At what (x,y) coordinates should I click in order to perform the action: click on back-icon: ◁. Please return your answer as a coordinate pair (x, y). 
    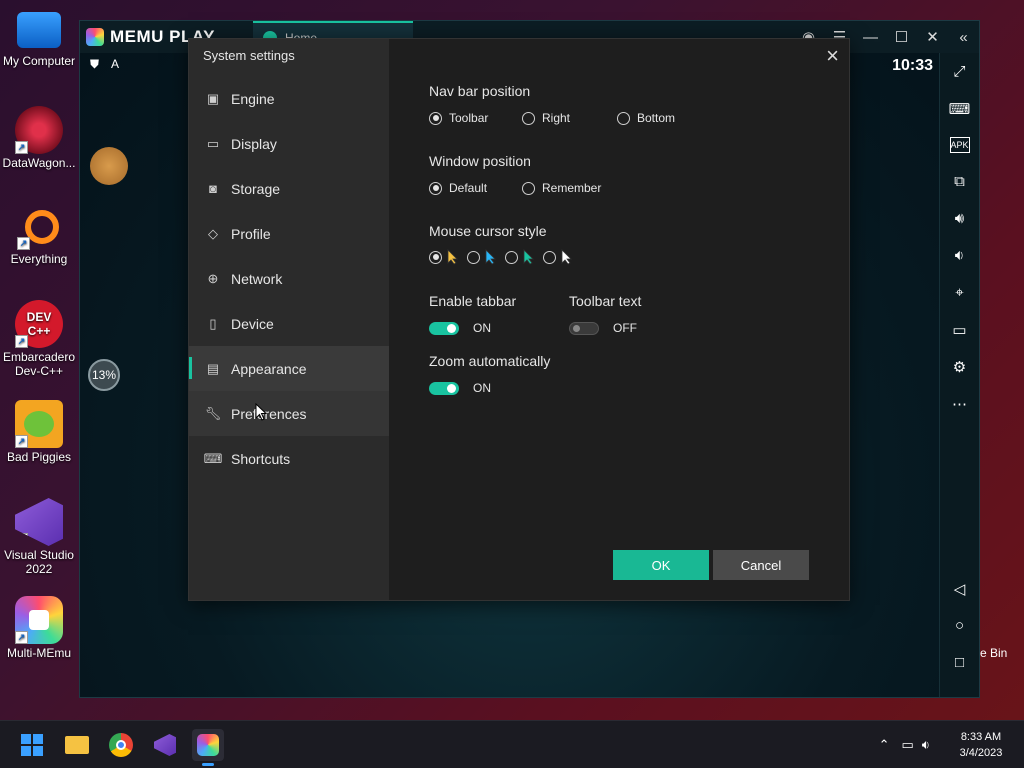
    Looking at the image, I should click on (960, 588).